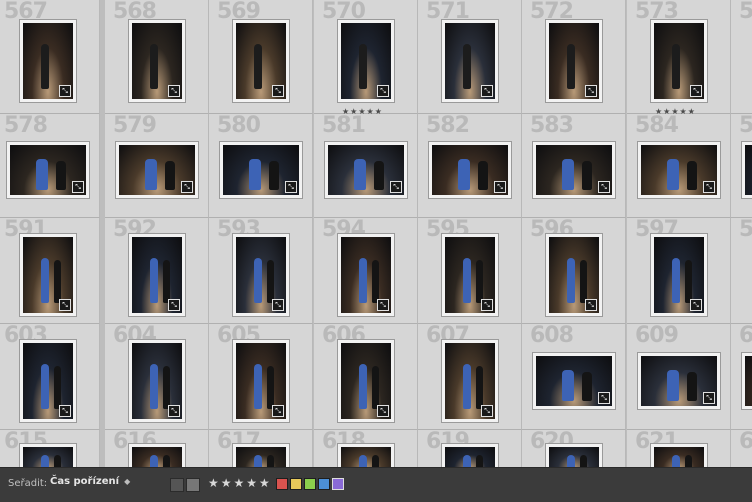  I want to click on grid-cell: 578 ⤡, so click(50, 166).